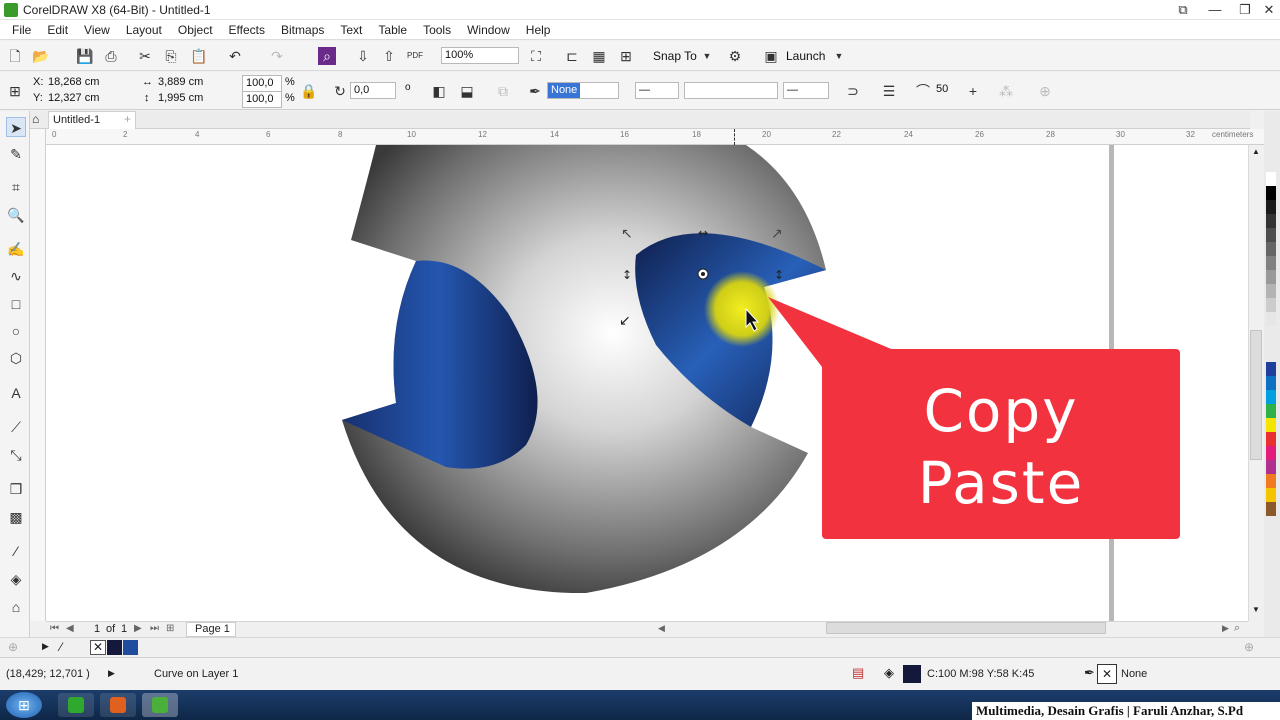 This screenshot has height=720, width=1280. Describe the element at coordinates (16, 427) in the screenshot. I see `parallel-dimension-icon: ⟋` at that location.